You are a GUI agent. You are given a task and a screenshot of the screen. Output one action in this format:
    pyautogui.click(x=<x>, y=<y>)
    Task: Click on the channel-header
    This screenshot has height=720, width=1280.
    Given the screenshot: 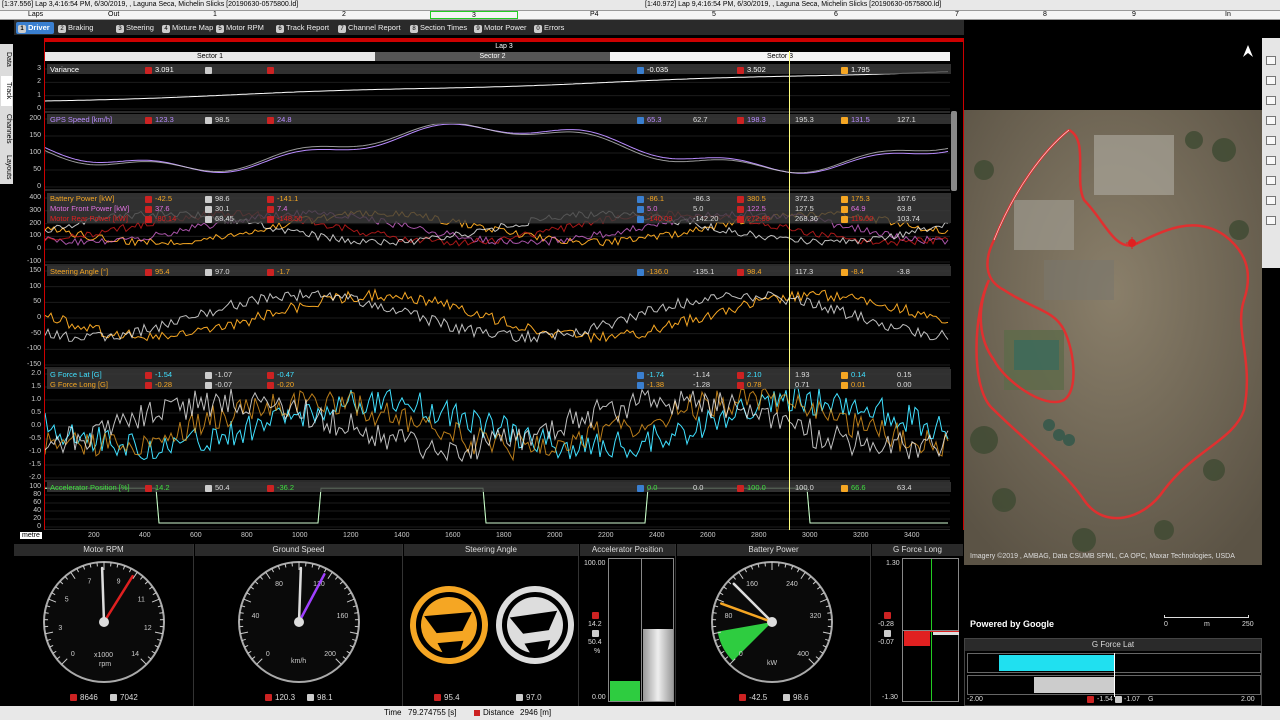 What is the action you would take?
    pyautogui.click(x=499, y=69)
    